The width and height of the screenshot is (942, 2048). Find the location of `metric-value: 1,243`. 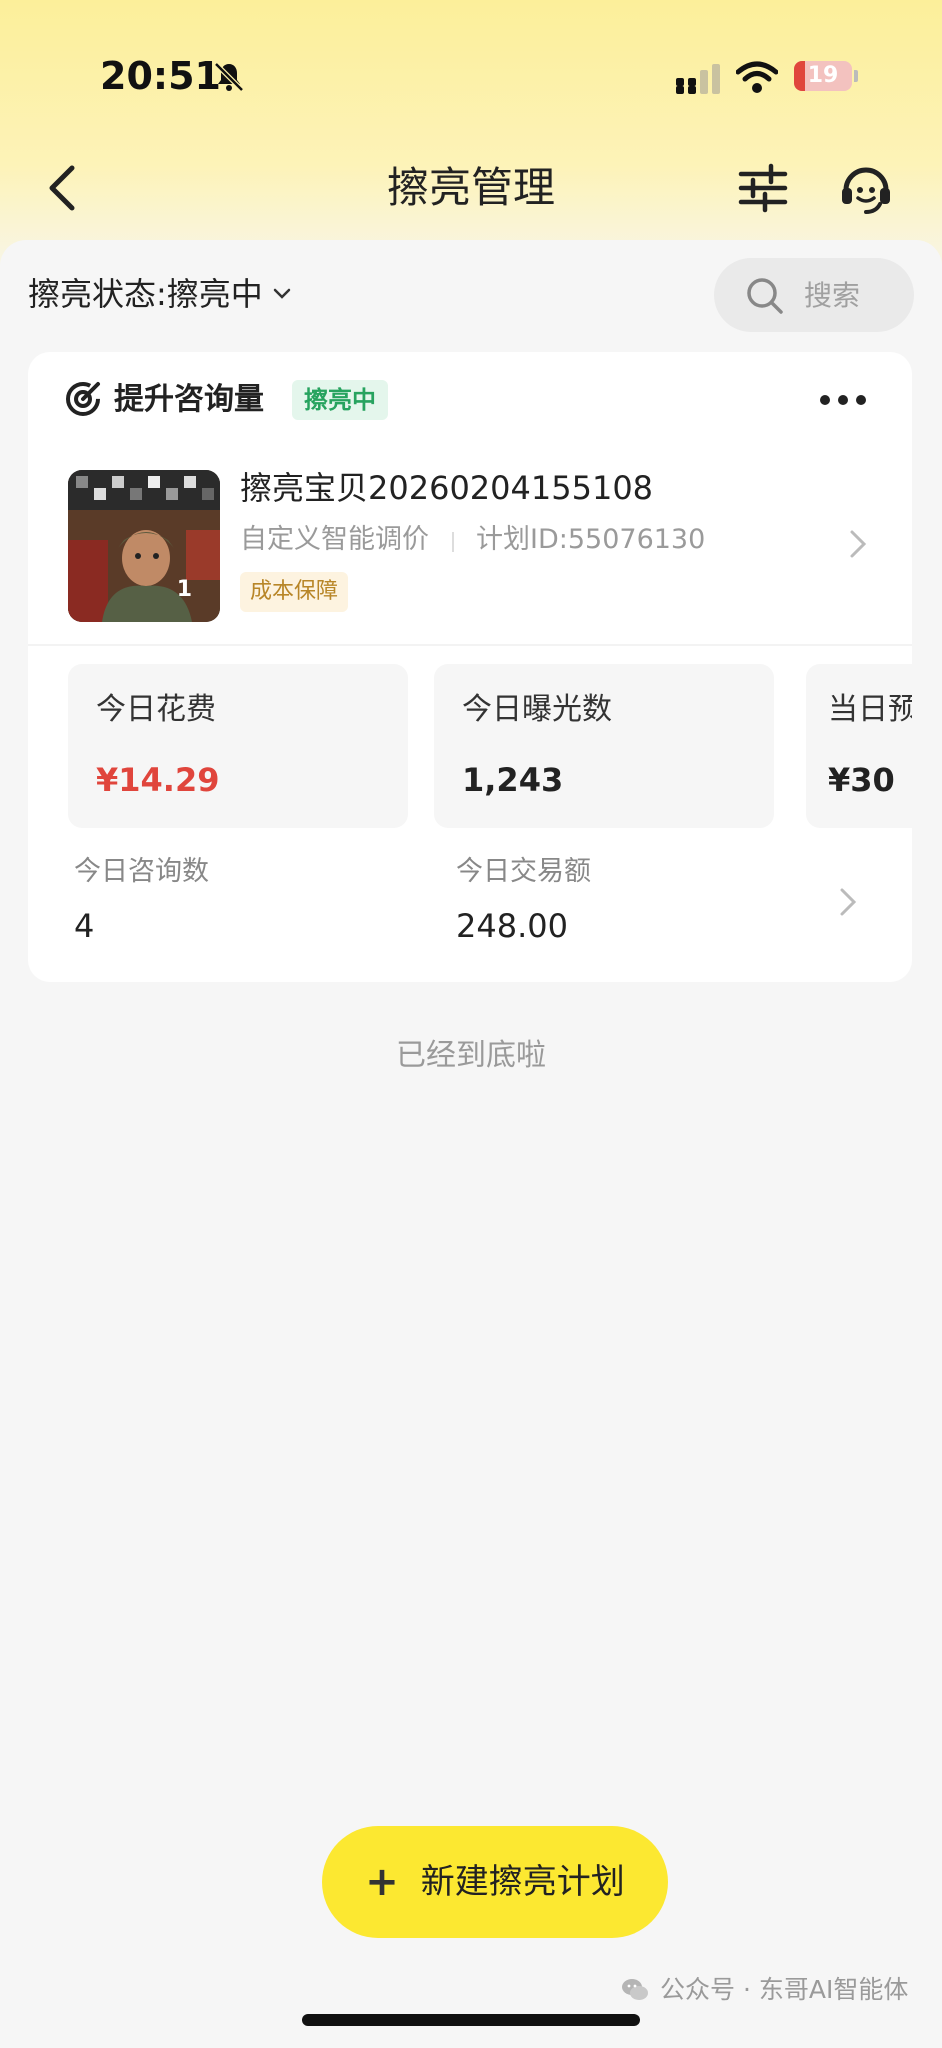

metric-value: 1,243 is located at coordinates (513, 780).